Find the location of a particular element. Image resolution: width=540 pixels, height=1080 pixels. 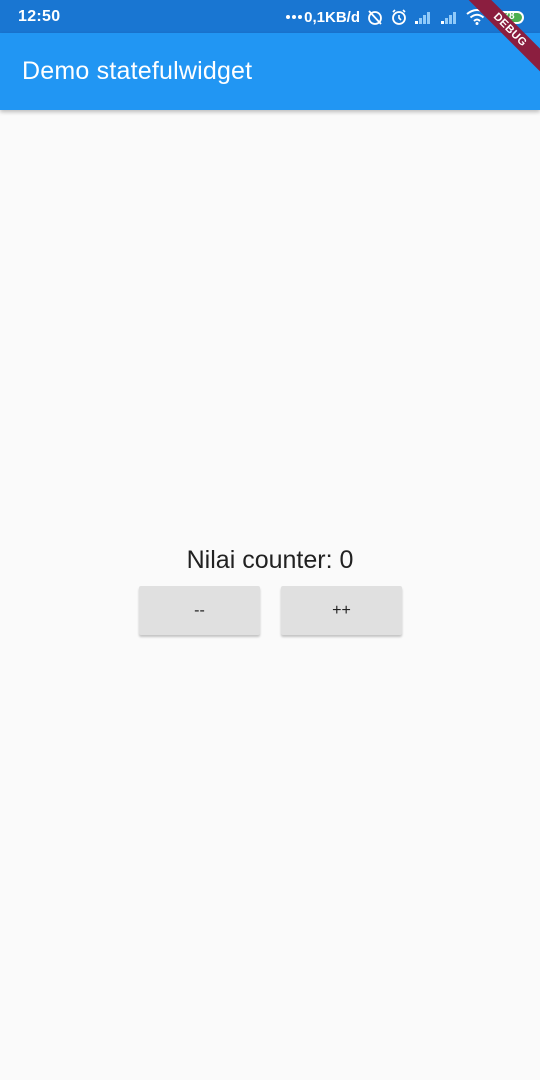

alarm-off-icon is located at coordinates (375, 17).